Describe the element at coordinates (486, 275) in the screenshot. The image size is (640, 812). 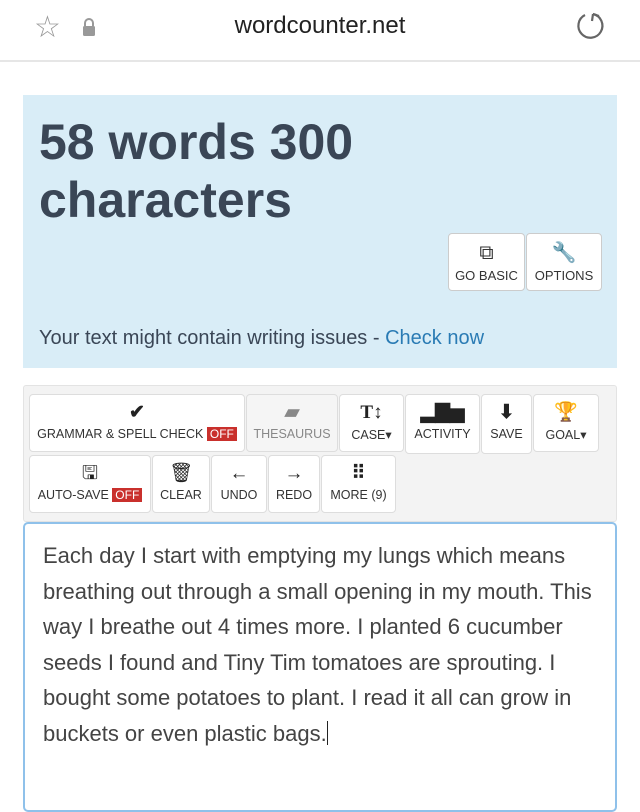
I see `go-basic-label: GO BASIC` at that location.